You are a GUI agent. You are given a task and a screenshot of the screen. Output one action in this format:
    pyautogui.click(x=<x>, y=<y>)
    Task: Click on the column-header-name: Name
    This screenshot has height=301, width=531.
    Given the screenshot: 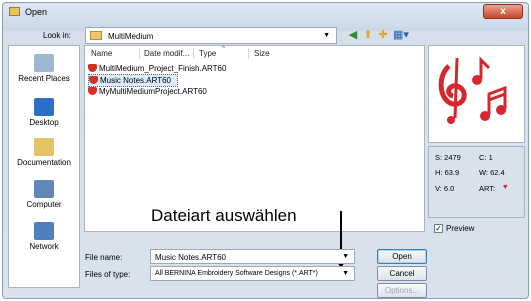 What is the action you would take?
    pyautogui.click(x=101, y=53)
    